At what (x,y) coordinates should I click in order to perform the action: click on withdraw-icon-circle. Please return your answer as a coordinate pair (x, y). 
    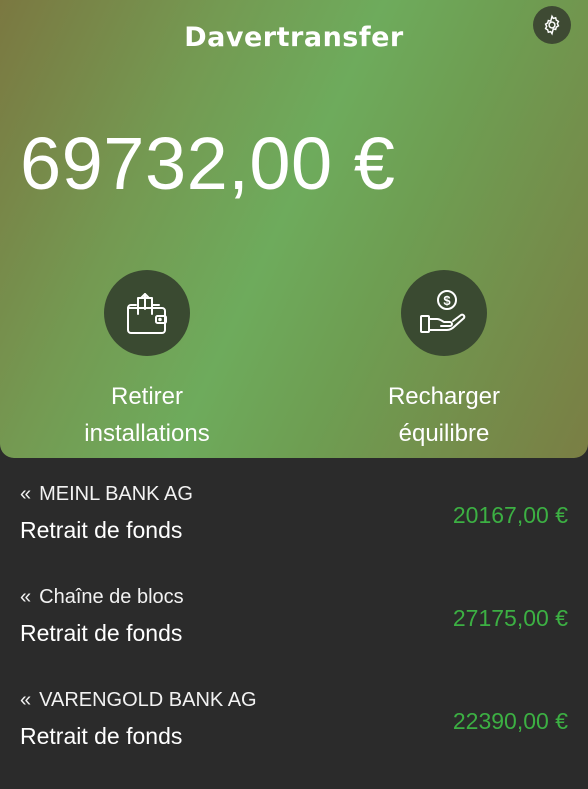
    Looking at the image, I should click on (147, 313).